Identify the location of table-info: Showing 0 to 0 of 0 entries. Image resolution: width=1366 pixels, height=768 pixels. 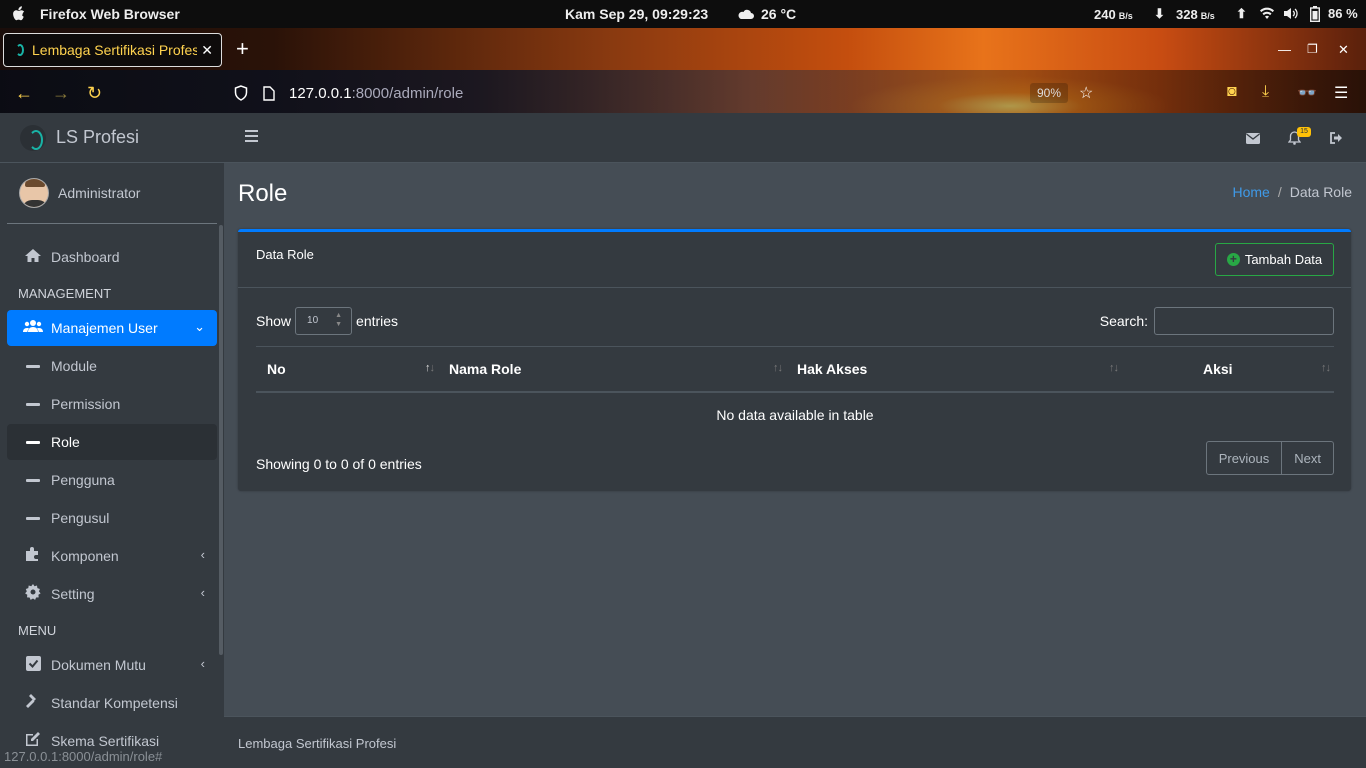
(339, 464).